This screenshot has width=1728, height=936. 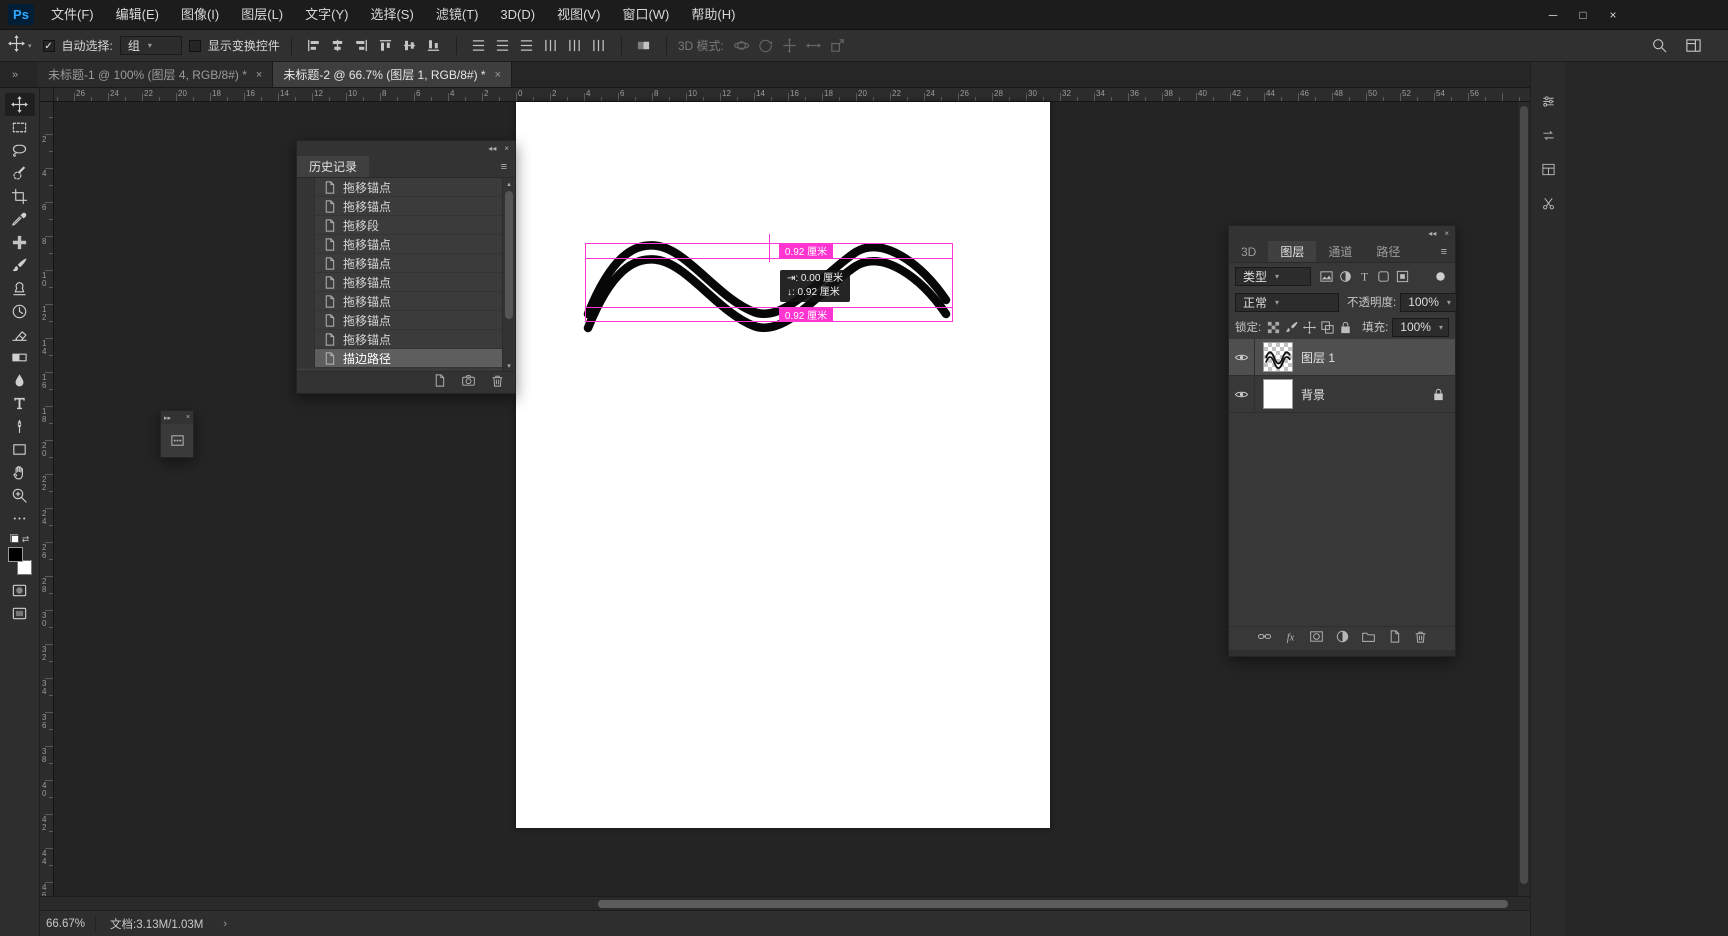 What do you see at coordinates (20, 265) in the screenshot?
I see `tool-brush` at bounding box center [20, 265].